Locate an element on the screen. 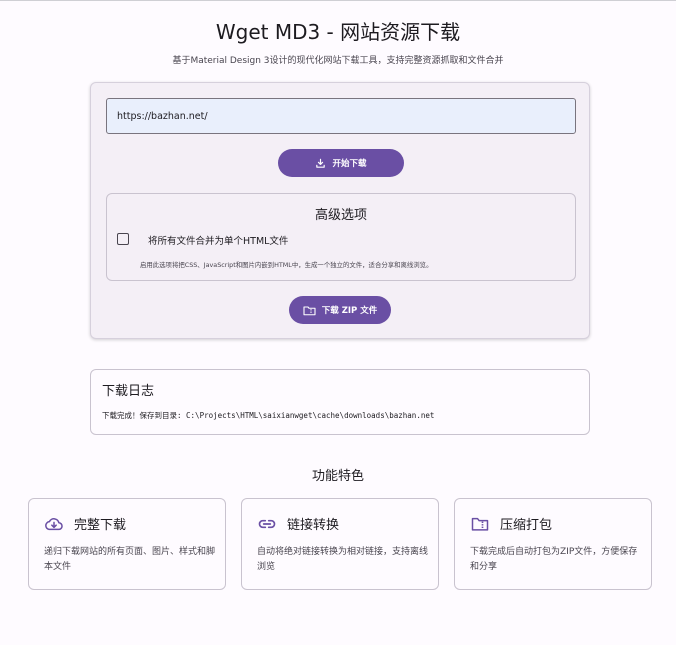 Image resolution: width=676 pixels, height=645 pixels. merge-html-label: 将所有文件合并为单个HTML文件 is located at coordinates (218, 240).